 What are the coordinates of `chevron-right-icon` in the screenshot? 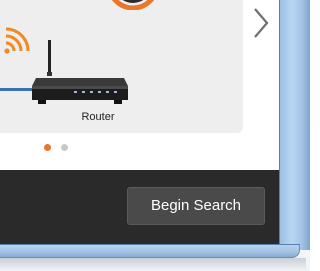 It's located at (261, 23).